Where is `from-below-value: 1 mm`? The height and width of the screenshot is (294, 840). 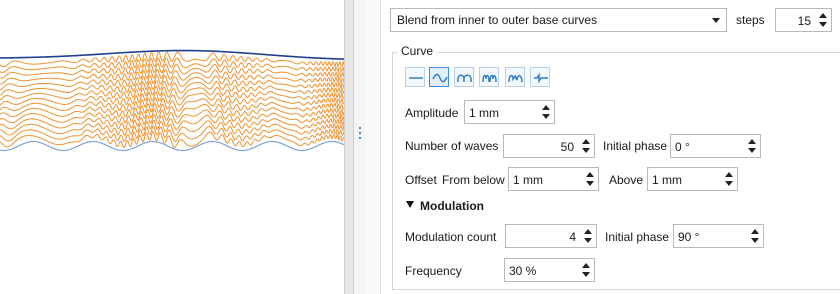
from-below-value: 1 mm is located at coordinates (528, 180).